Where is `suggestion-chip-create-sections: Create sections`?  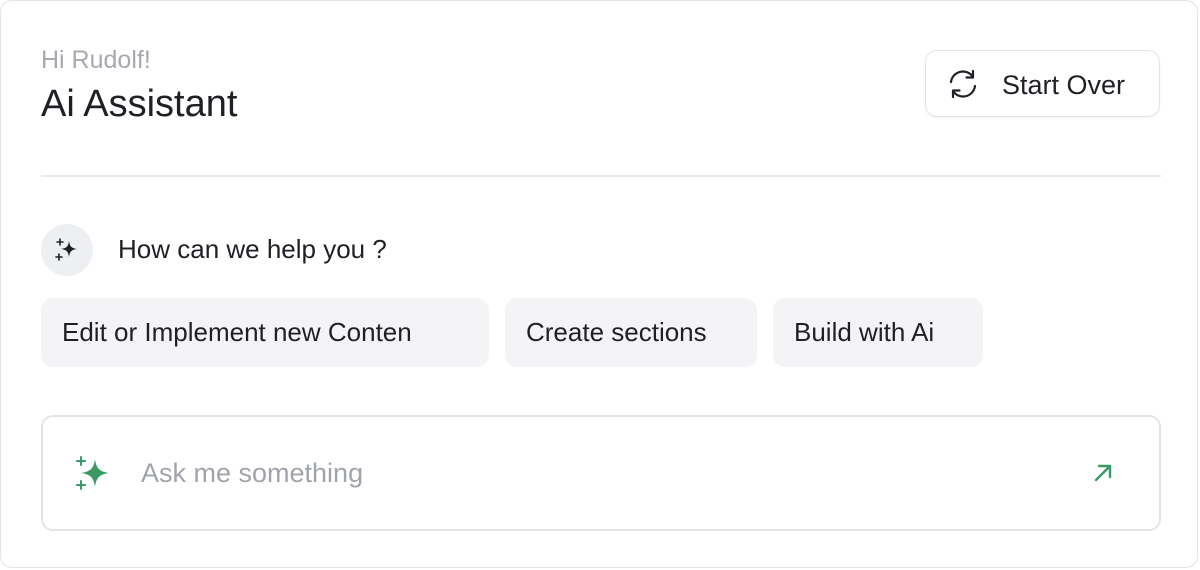 suggestion-chip-create-sections: Create sections is located at coordinates (631, 332).